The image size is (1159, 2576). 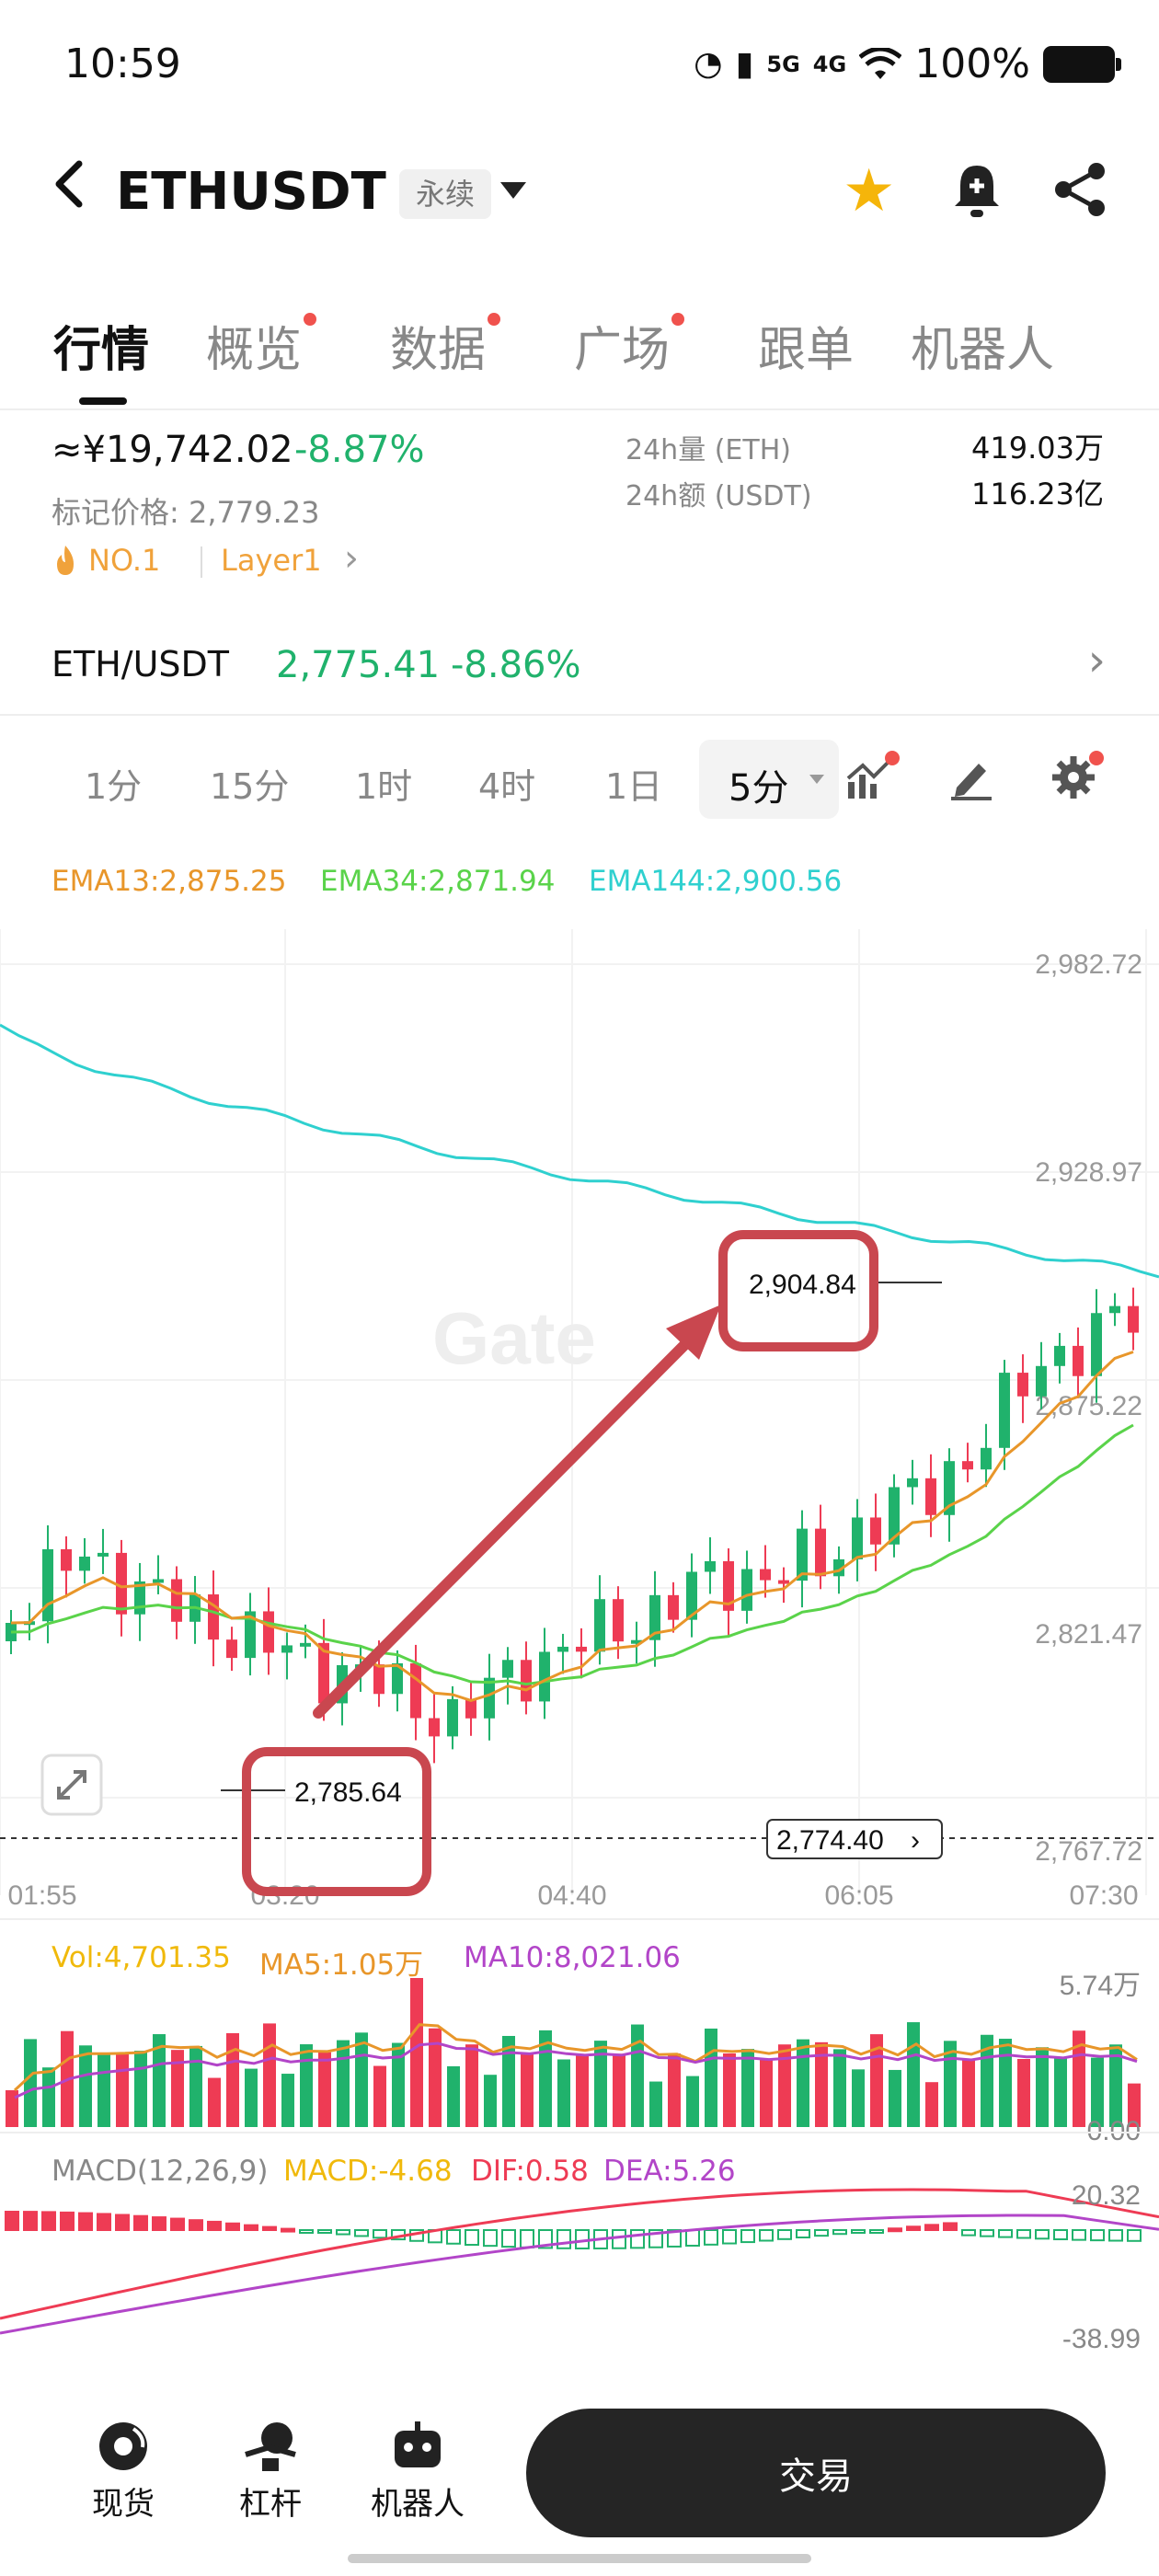 I want to click on favorite-star-icon: ★, so click(x=869, y=191).